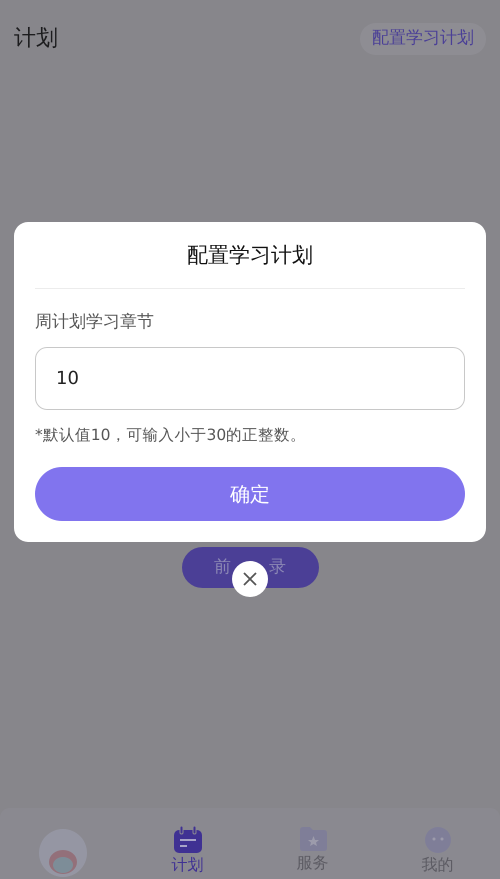  What do you see at coordinates (250, 494) in the screenshot?
I see `confirm-button: 确定` at bounding box center [250, 494].